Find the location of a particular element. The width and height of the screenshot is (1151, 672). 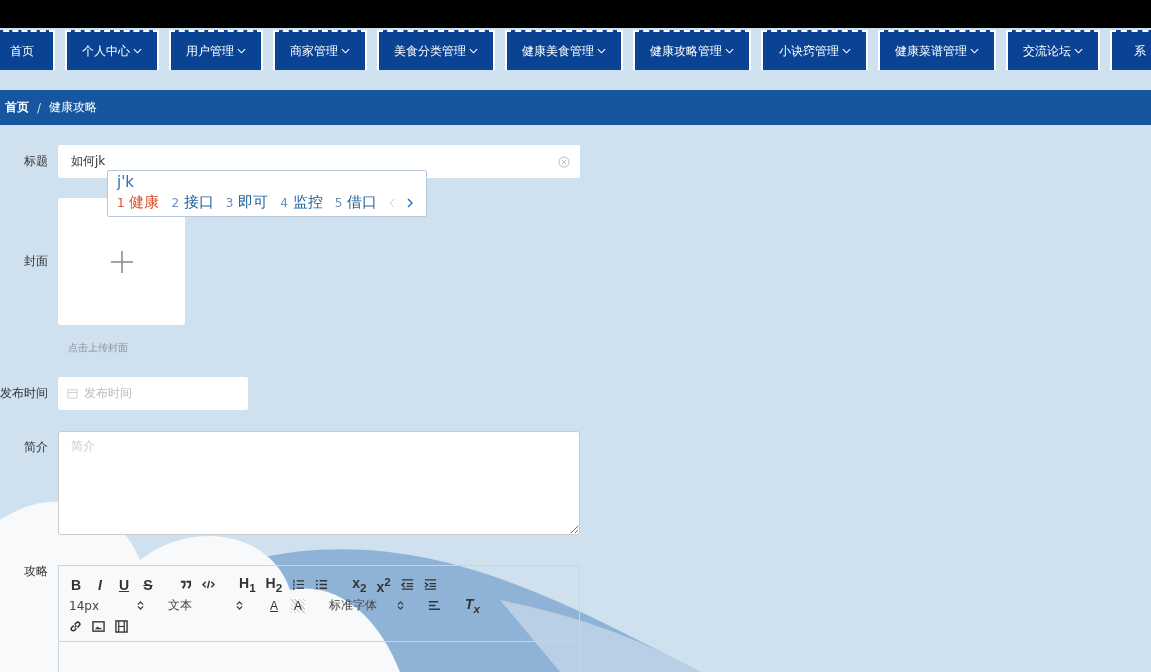

field-label: 发布时间 is located at coordinates (24, 393).